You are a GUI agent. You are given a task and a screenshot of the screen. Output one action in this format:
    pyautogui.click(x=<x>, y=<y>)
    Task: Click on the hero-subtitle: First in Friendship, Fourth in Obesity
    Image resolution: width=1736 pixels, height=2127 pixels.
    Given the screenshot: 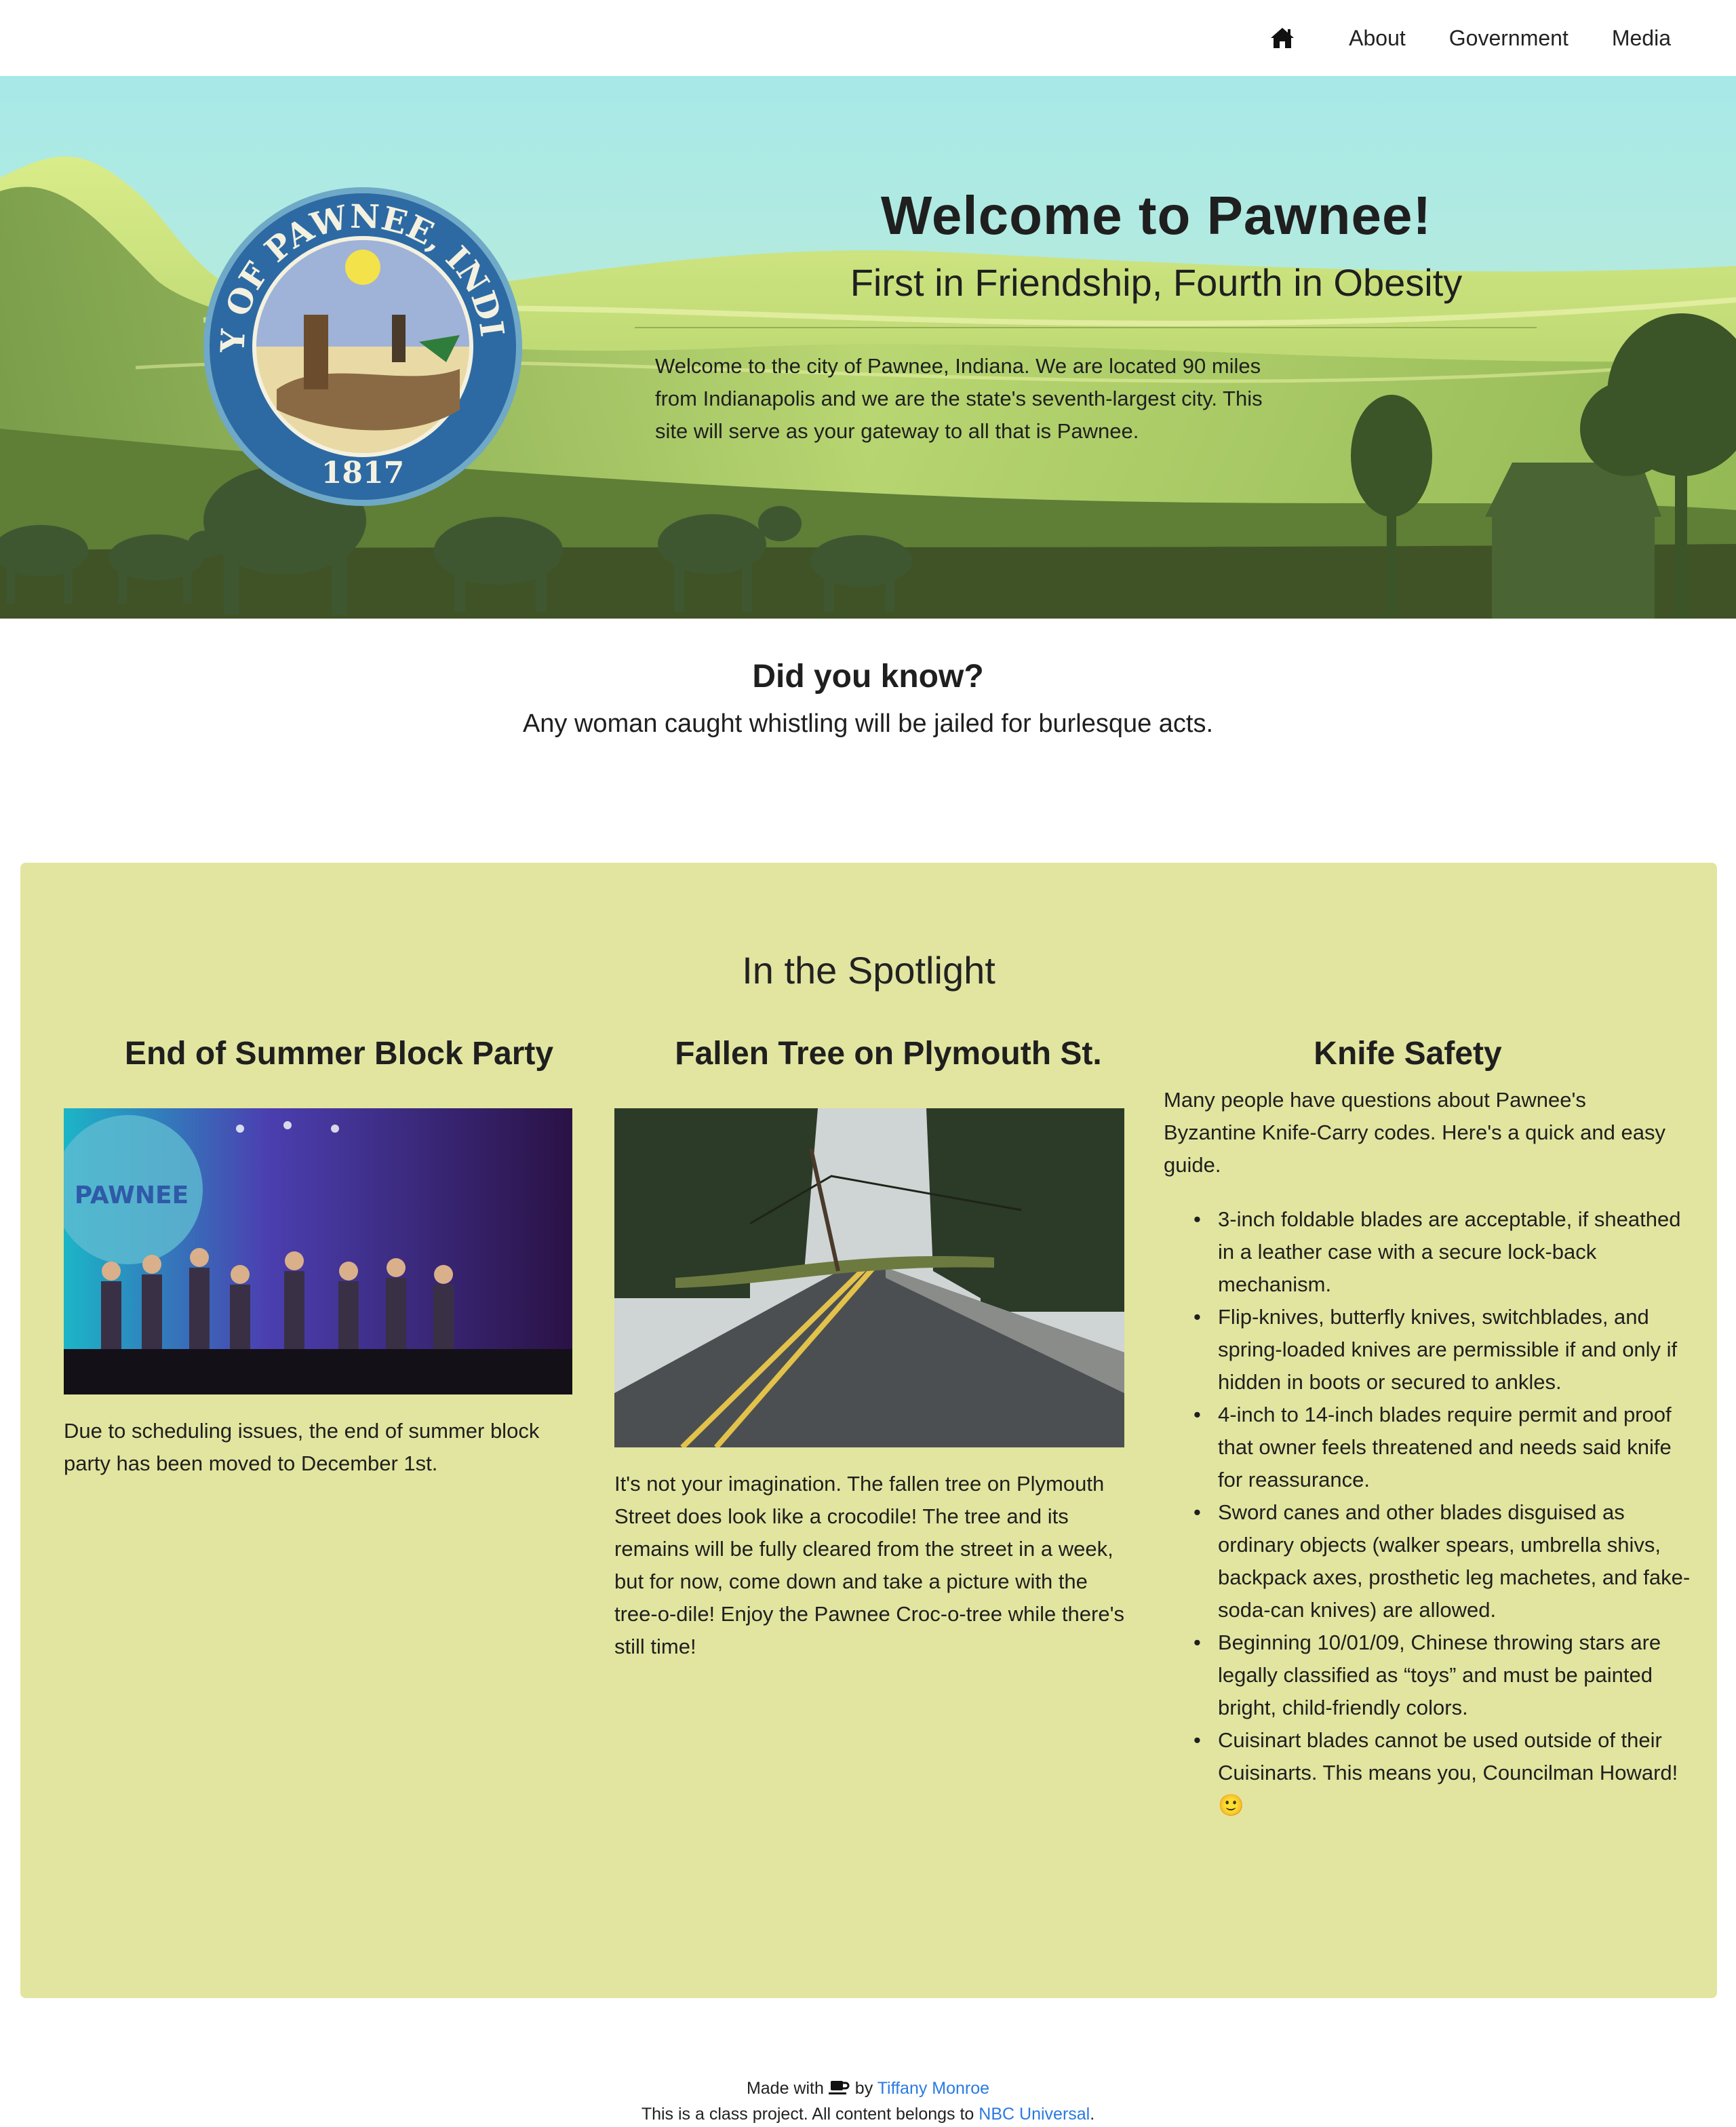 What is the action you would take?
    pyautogui.click(x=1156, y=282)
    